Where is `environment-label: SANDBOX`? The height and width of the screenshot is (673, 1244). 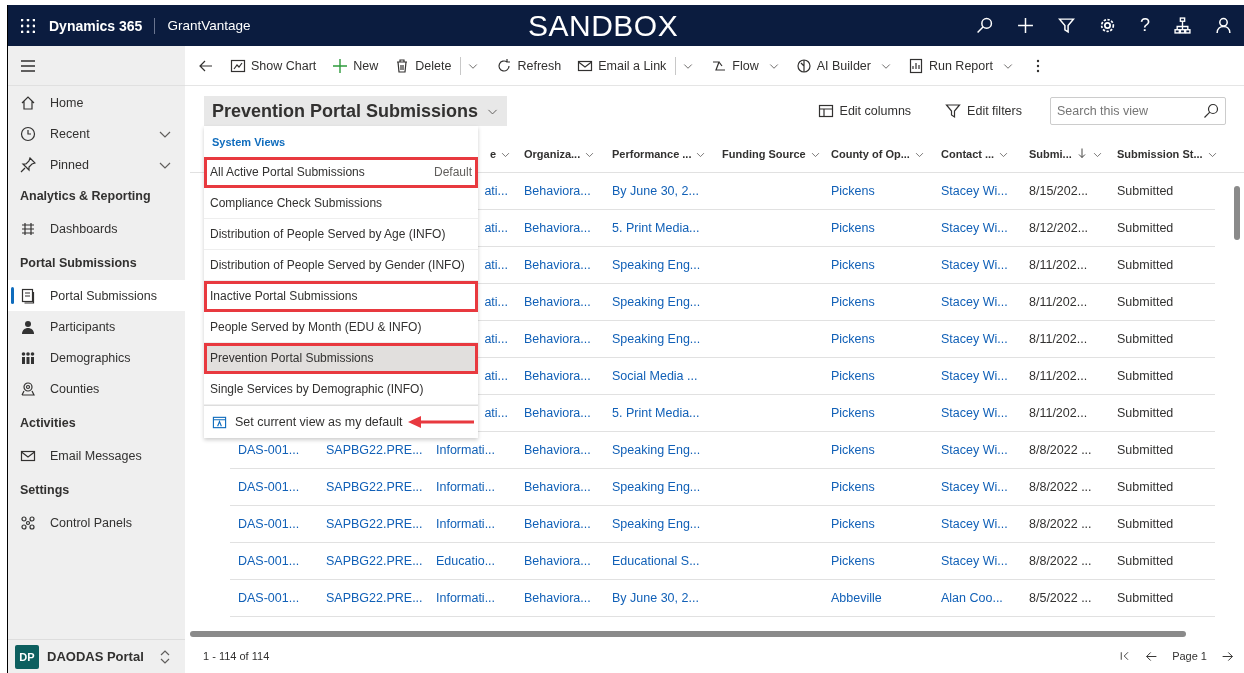 environment-label: SANDBOX is located at coordinates (603, 26).